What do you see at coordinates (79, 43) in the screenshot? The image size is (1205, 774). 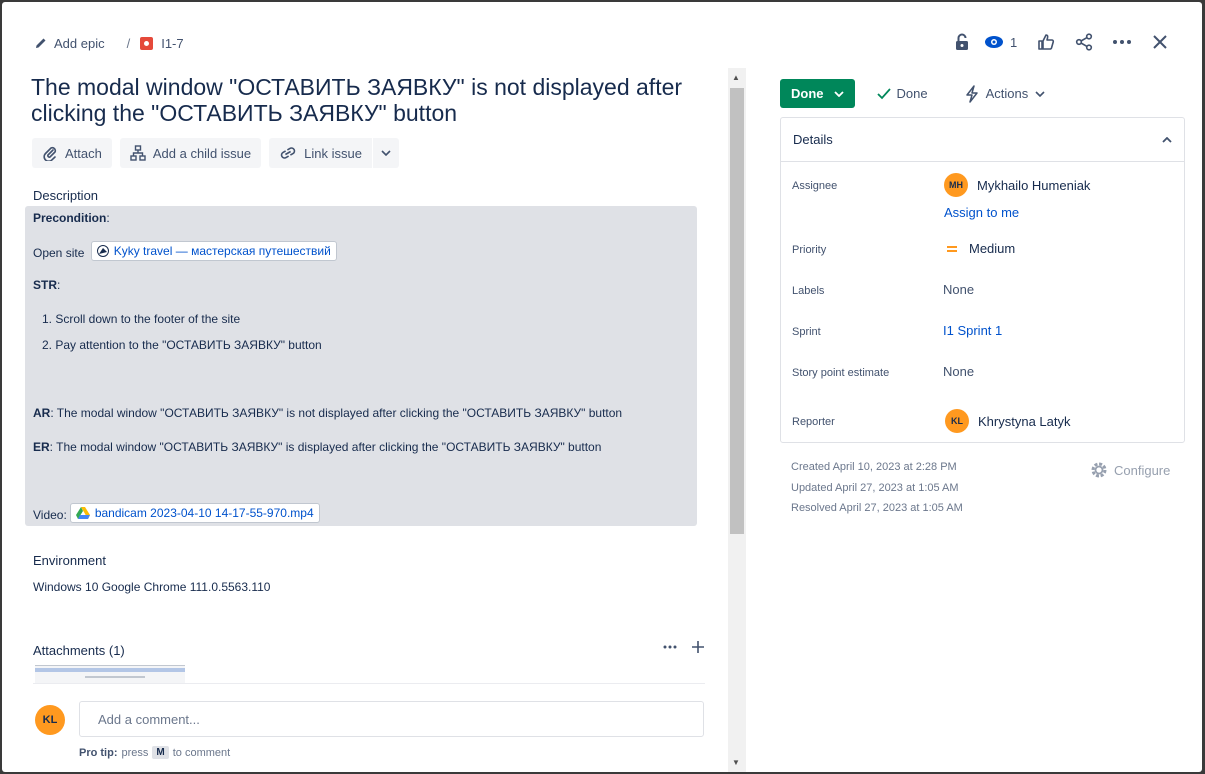 I see `add-epic-link: Add epic` at bounding box center [79, 43].